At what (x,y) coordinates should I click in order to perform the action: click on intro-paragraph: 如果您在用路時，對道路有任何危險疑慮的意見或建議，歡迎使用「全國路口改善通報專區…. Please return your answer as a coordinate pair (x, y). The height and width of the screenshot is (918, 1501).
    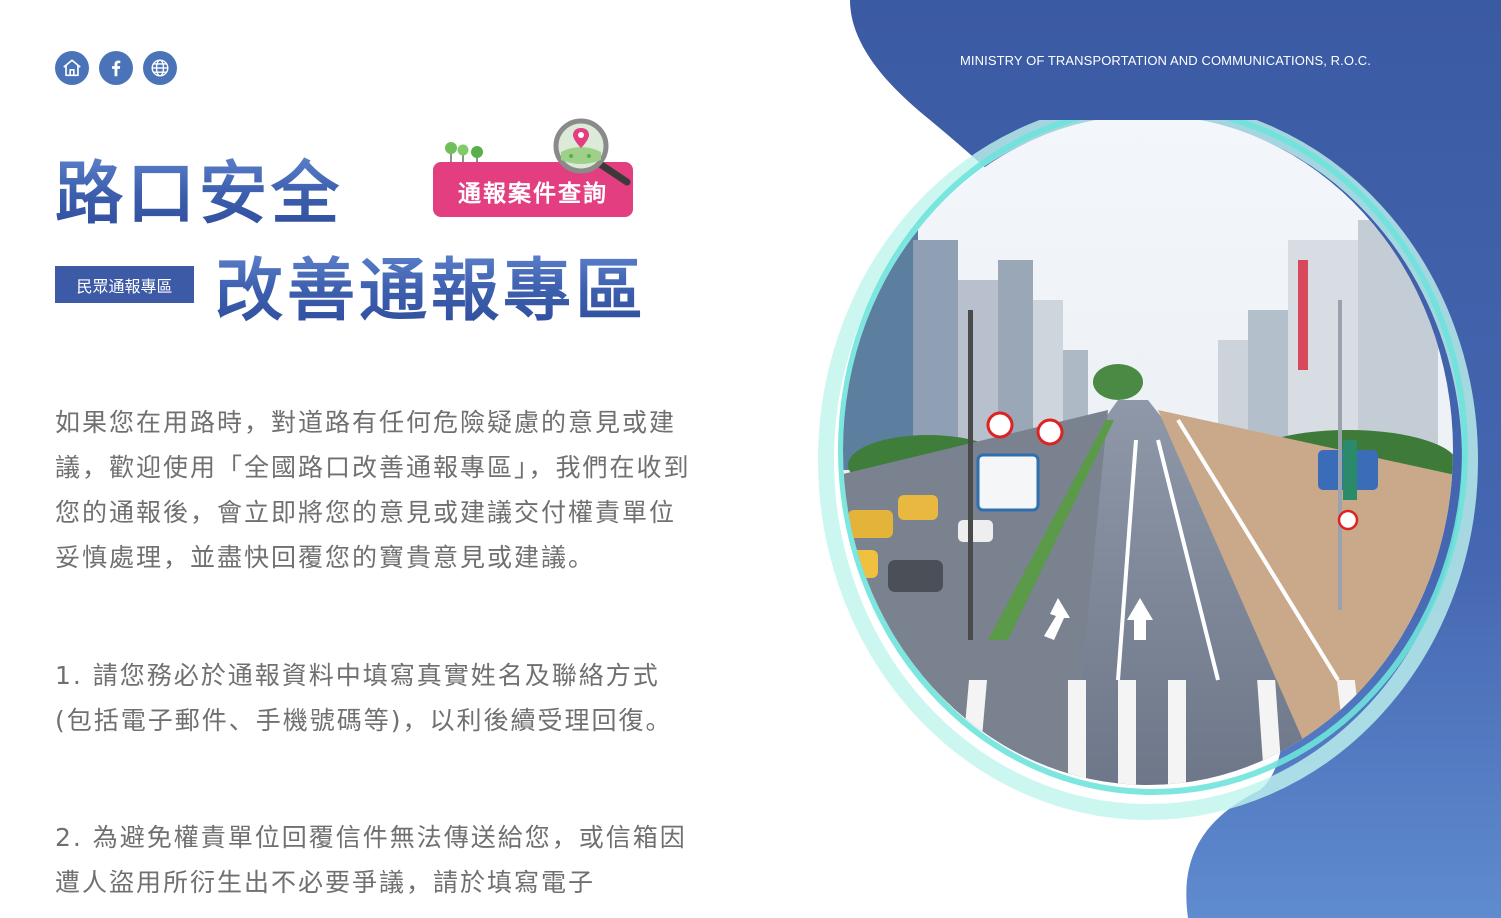
    Looking at the image, I should click on (373, 490).